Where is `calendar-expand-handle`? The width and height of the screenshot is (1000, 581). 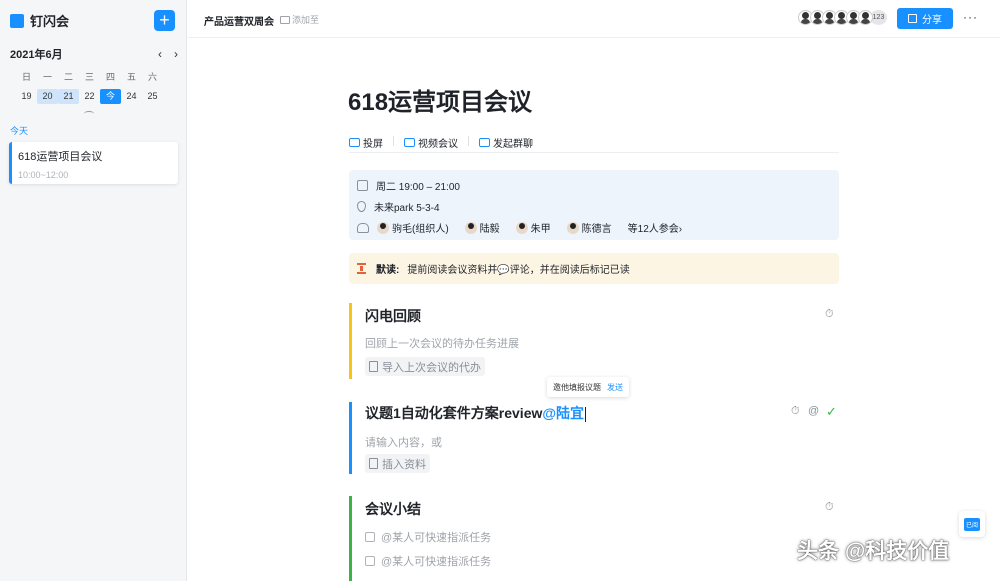 calendar-expand-handle is located at coordinates (89, 113).